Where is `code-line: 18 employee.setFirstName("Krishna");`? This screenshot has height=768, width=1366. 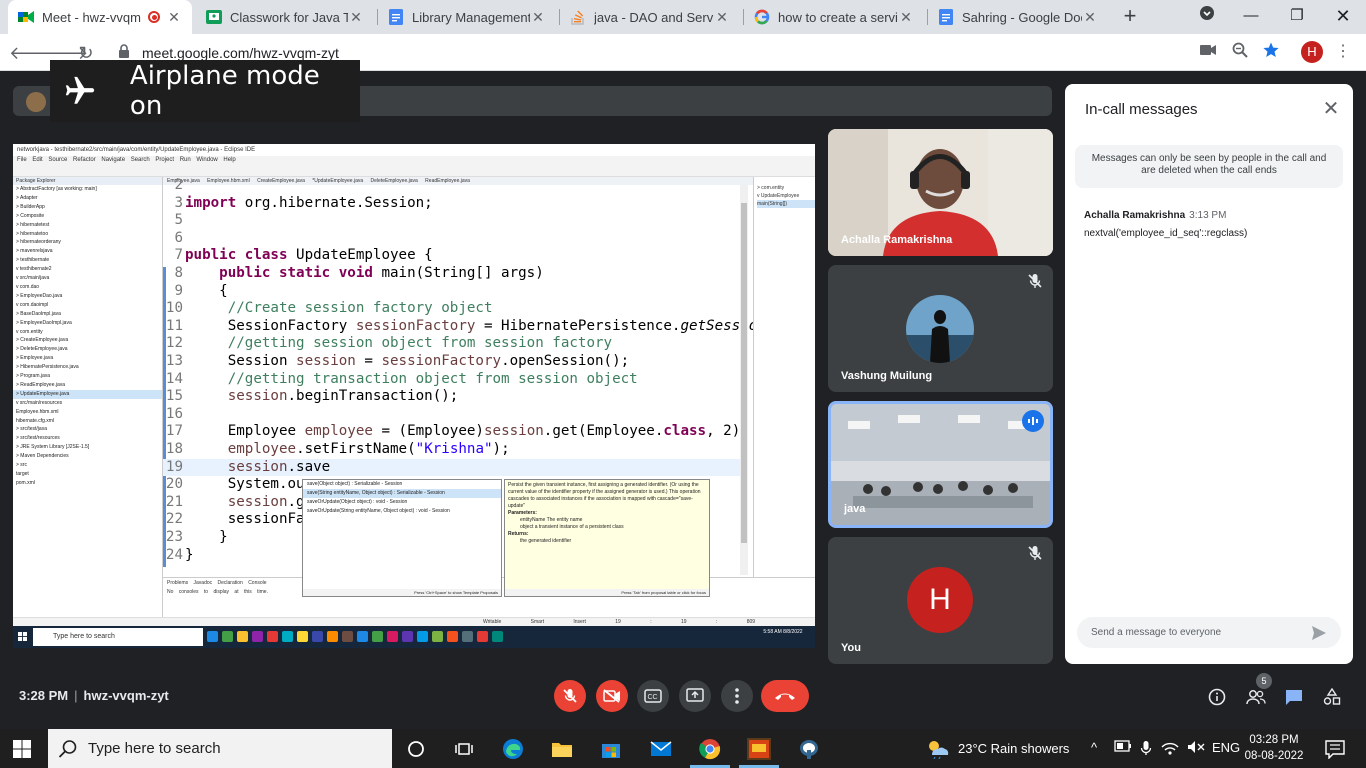 code-line: 18 employee.setFirstName("Krishna"); is located at coordinates (336, 450).